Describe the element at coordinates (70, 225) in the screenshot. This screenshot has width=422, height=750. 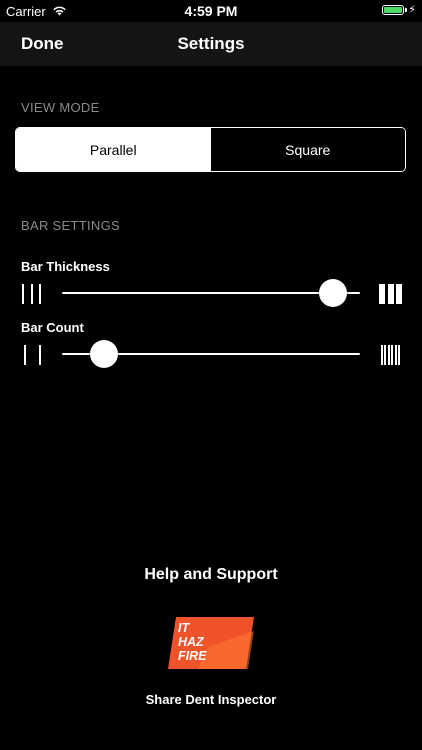
I see `bar-settings-header: BAR SETTINGS` at that location.